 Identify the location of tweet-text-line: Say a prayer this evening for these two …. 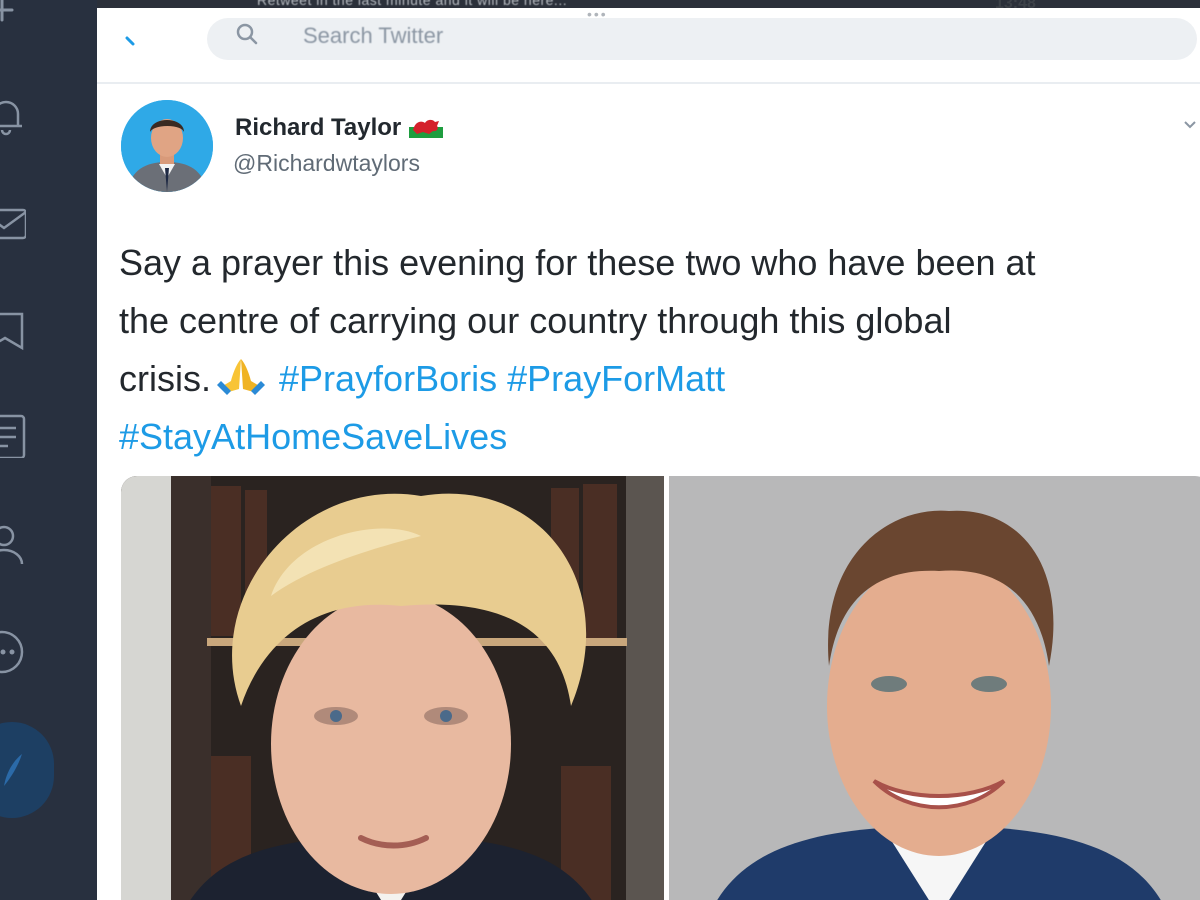
(577, 262).